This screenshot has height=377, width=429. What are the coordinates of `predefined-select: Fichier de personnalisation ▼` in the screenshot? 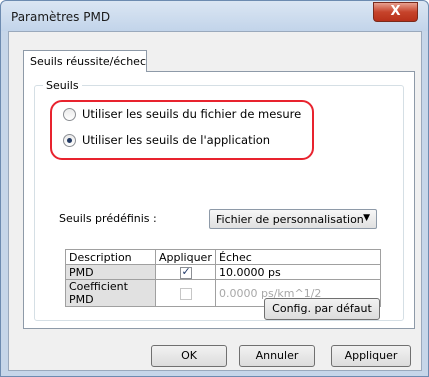 It's located at (293, 219).